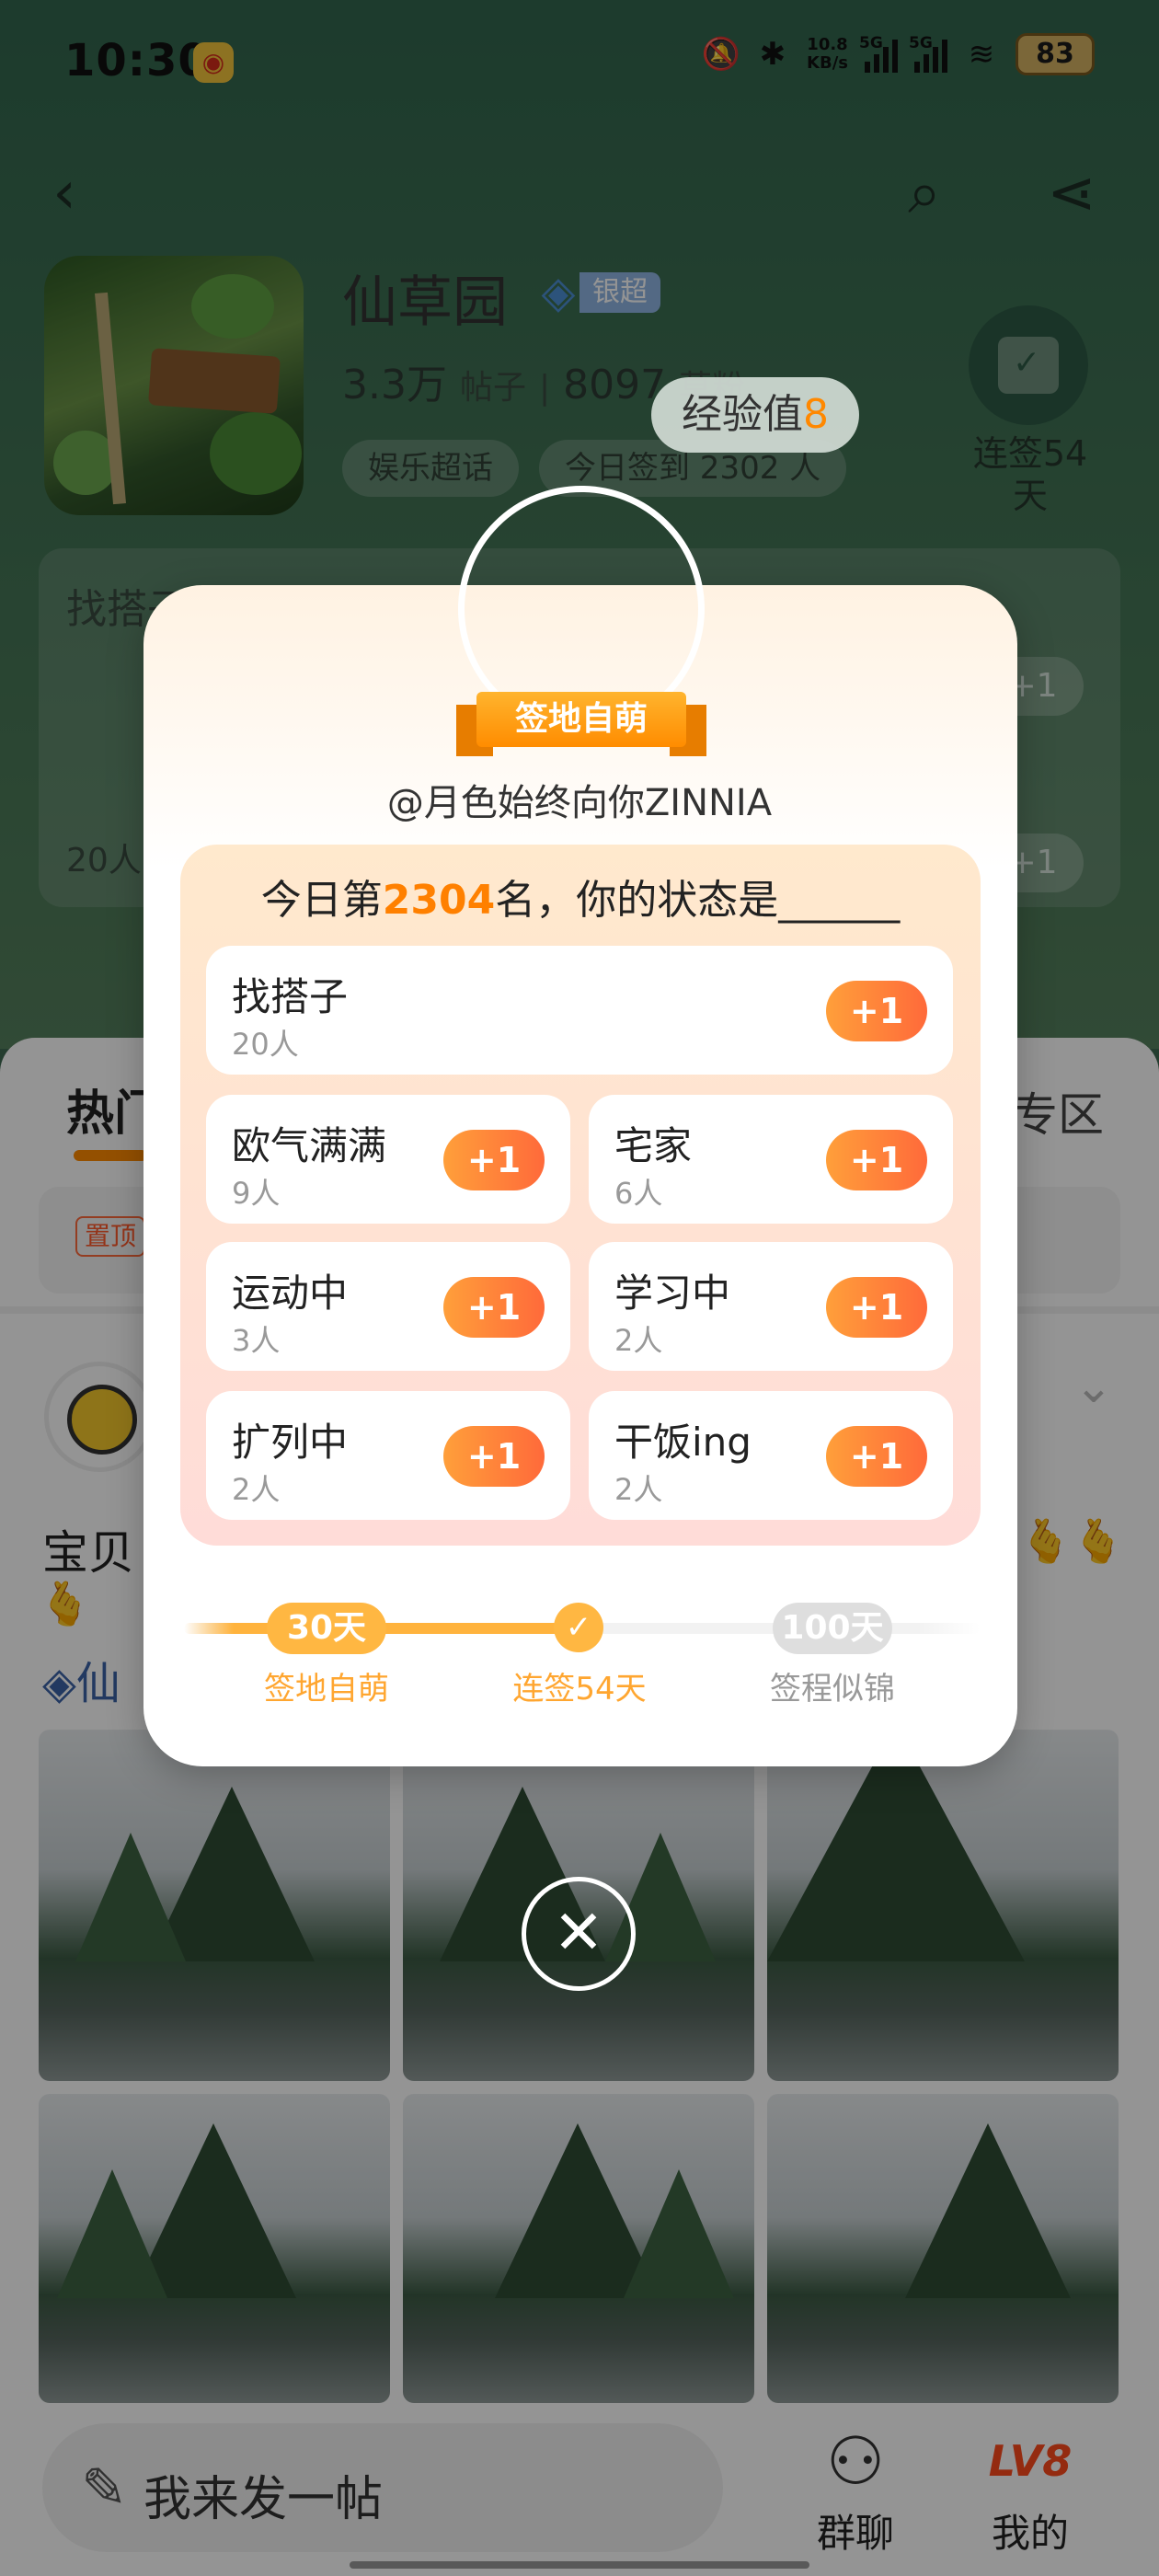  What do you see at coordinates (771, 1306) in the screenshot?
I see `status-option: 学习中 2人 +1` at bounding box center [771, 1306].